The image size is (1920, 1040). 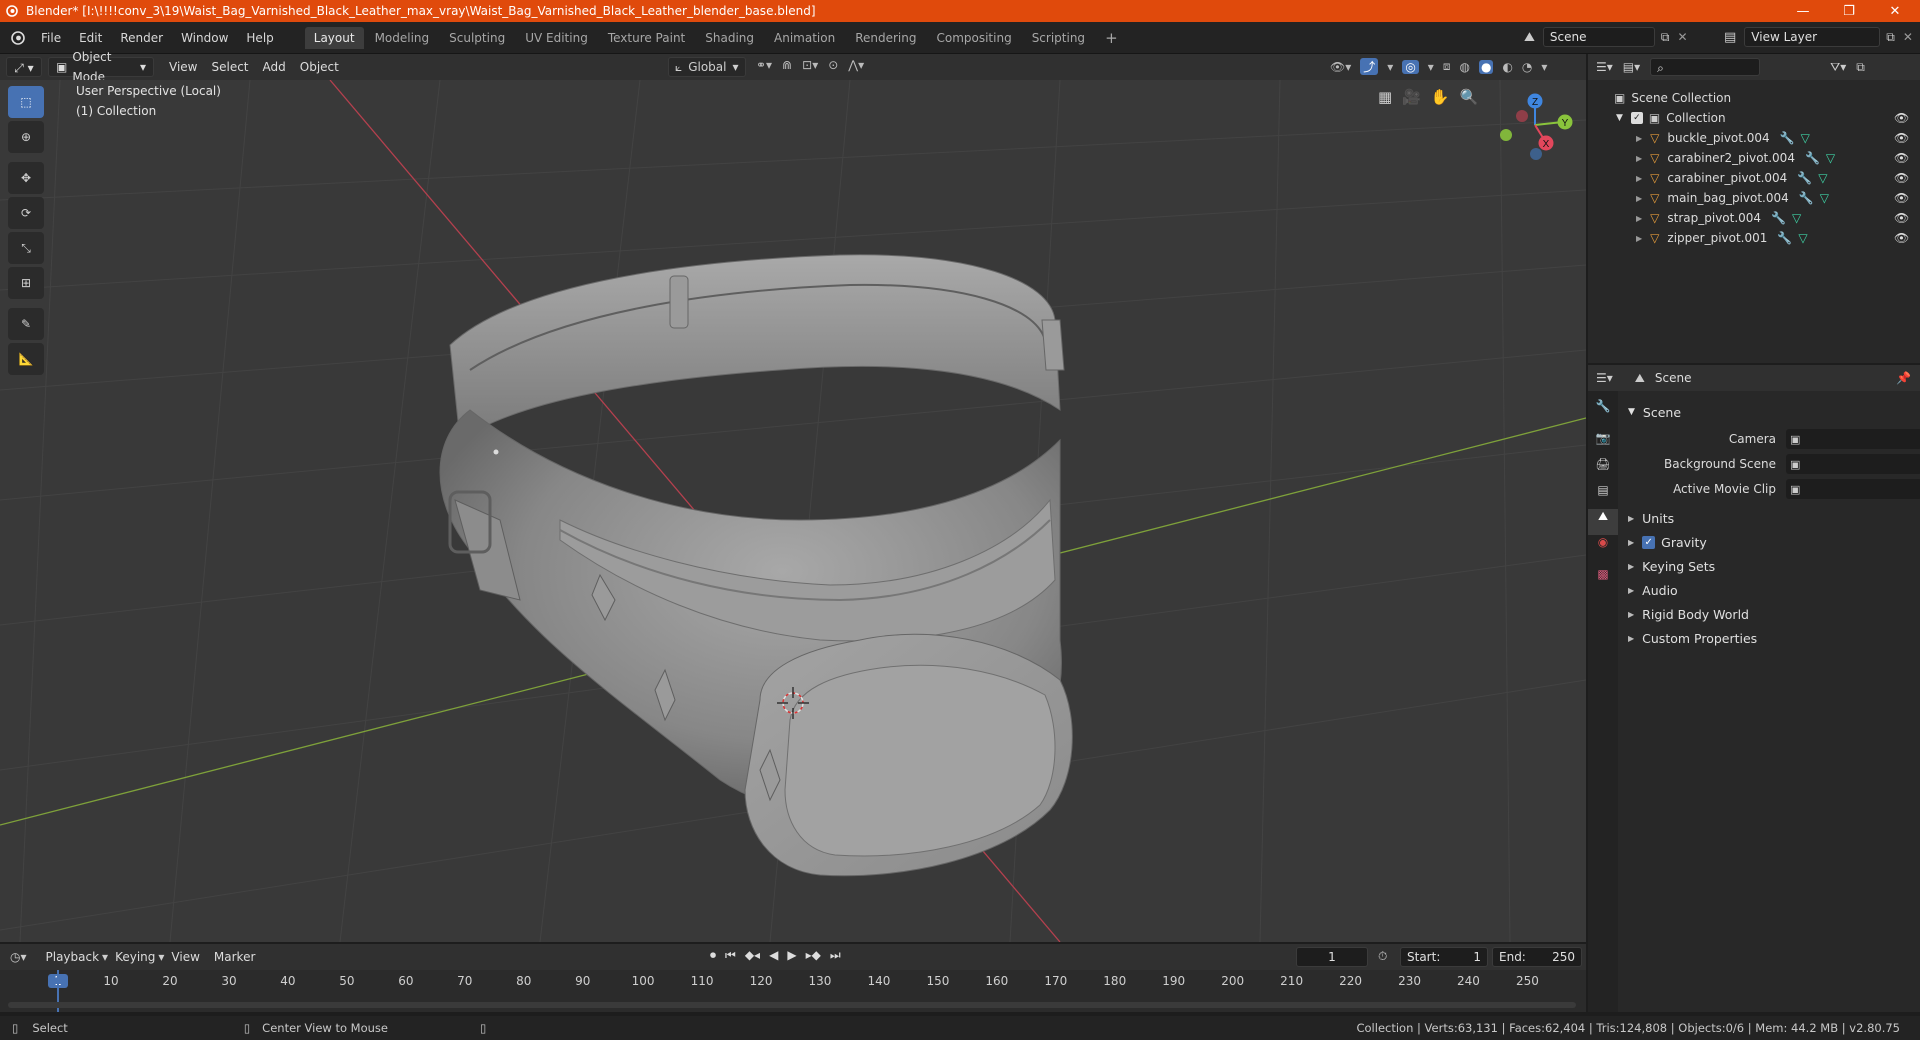 What do you see at coordinates (1382, 956) in the screenshot?
I see `stopwatch-icon: ⏱` at bounding box center [1382, 956].